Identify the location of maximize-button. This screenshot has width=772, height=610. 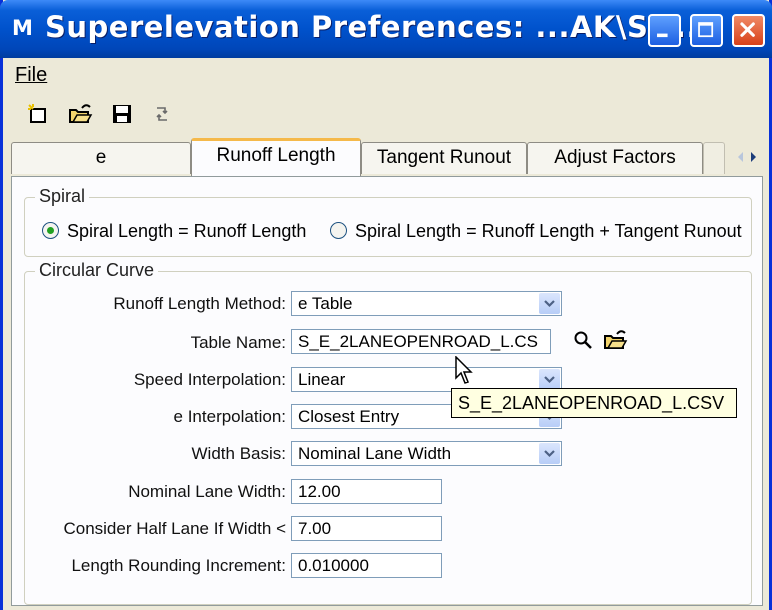
(706, 30).